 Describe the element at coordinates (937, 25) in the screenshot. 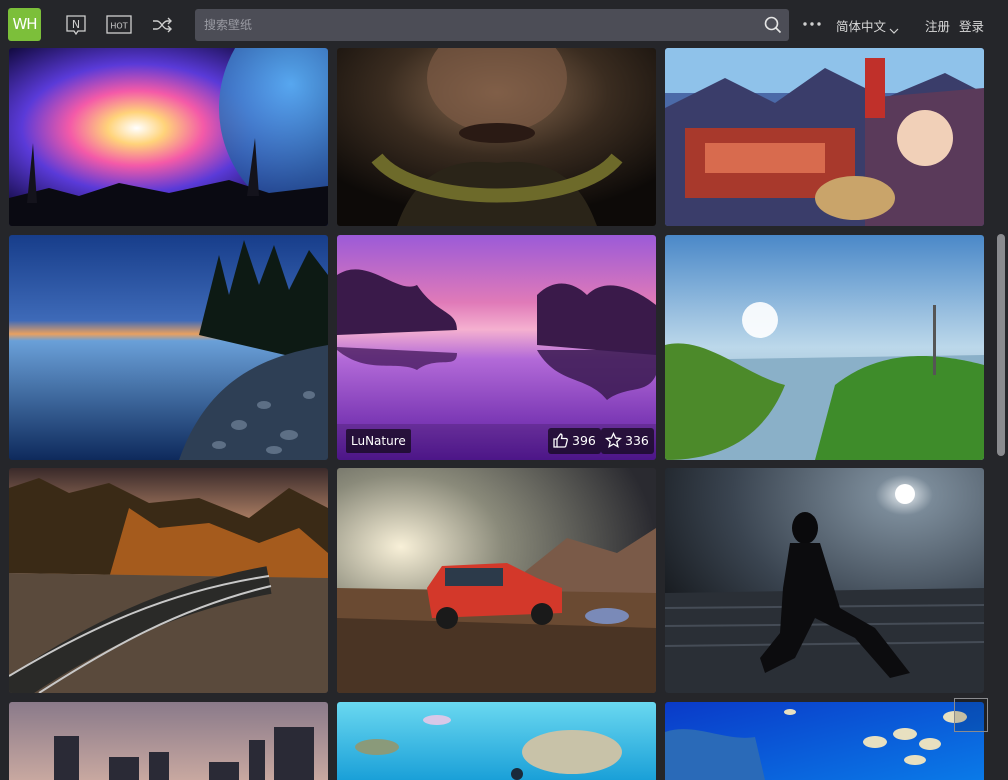

I see `register-link: 注册` at that location.